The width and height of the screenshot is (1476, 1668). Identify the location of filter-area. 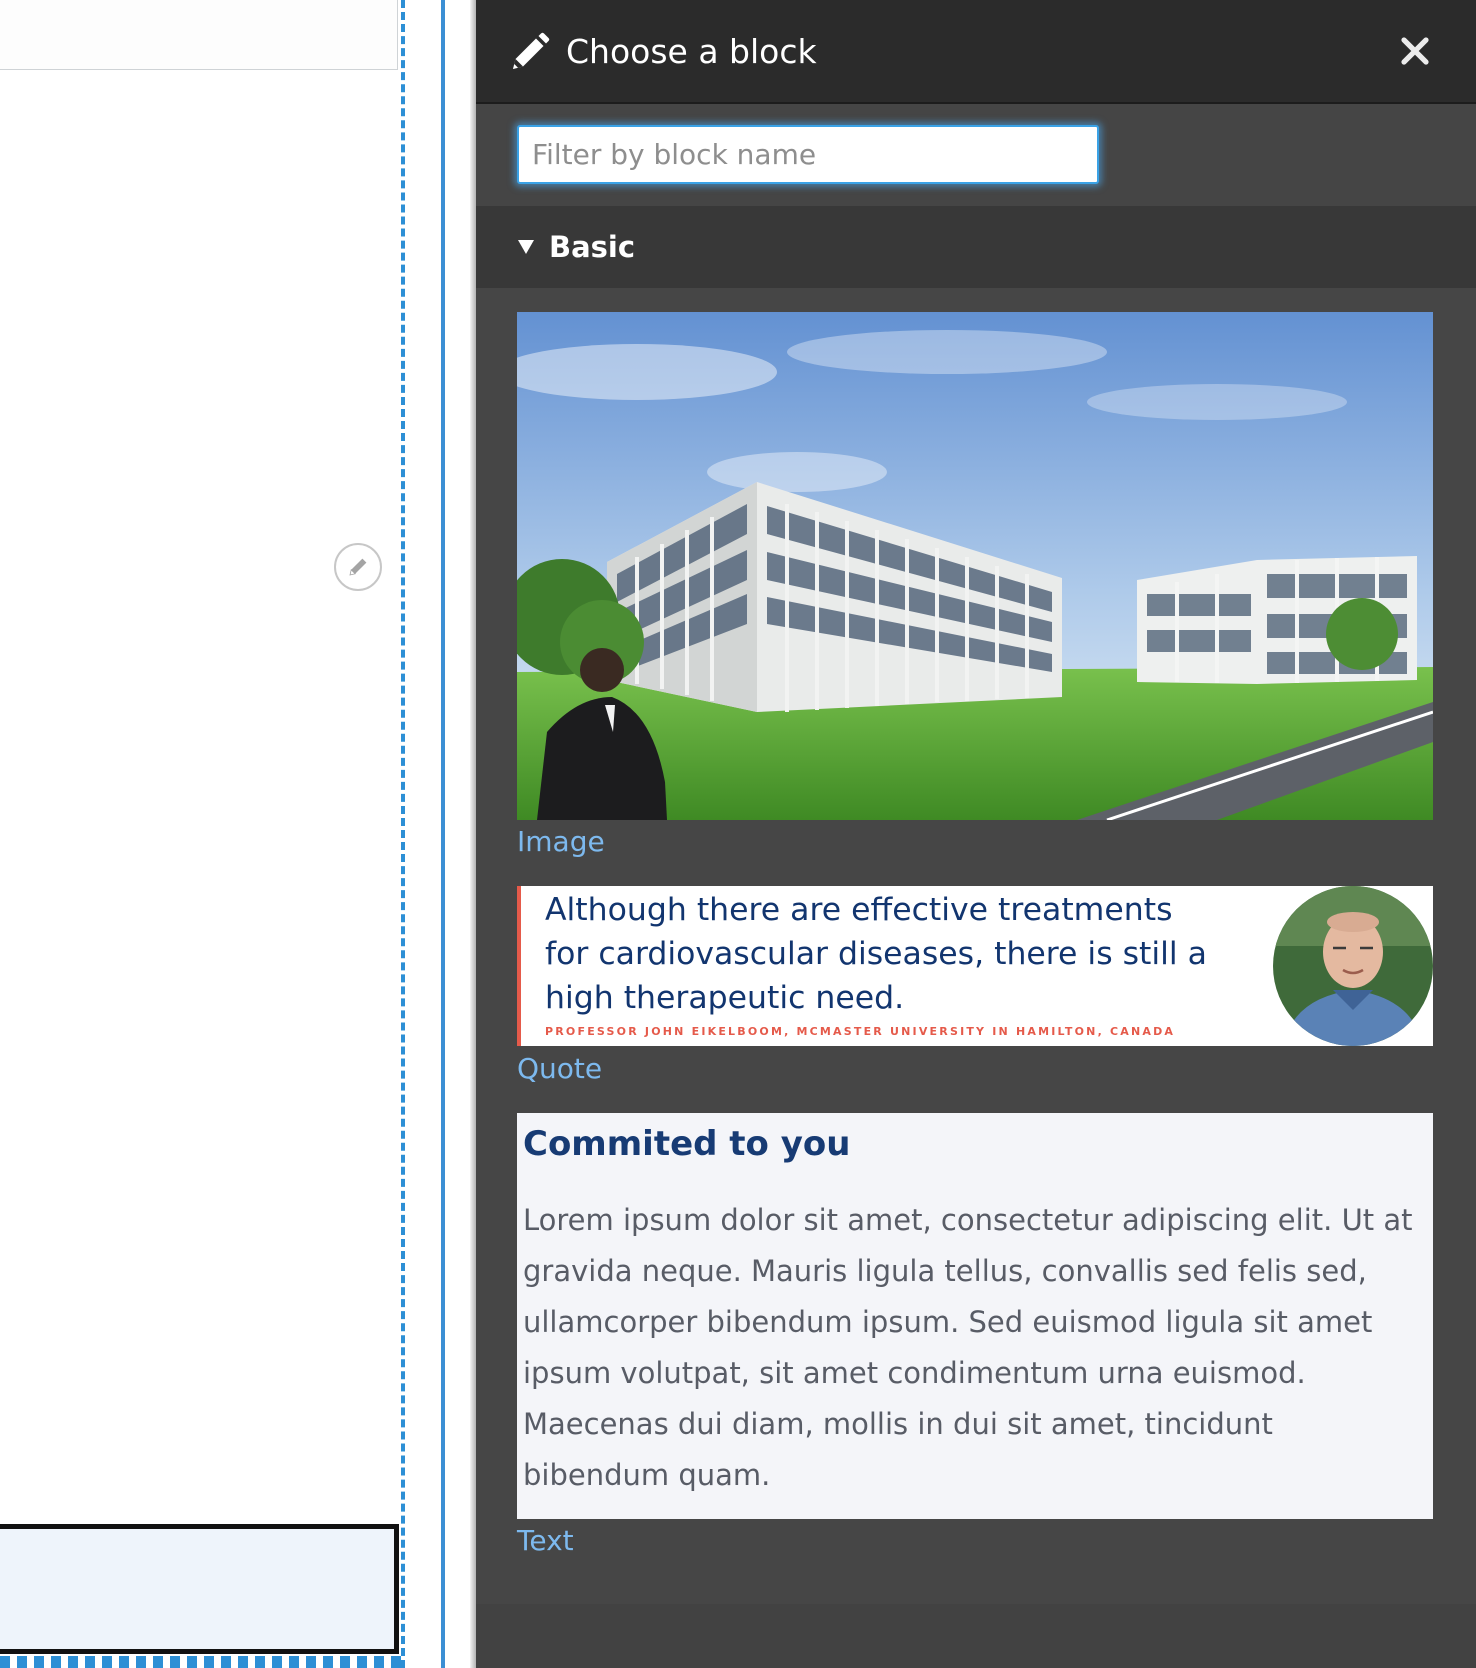
(976, 155).